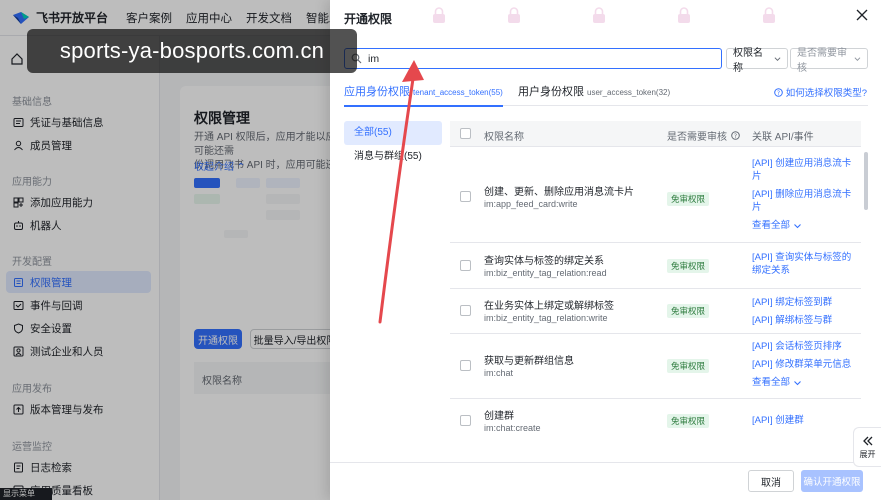 Image resolution: width=881 pixels, height=500 pixels. I want to click on table-row: 创建群 im:chat:create 免审权限 [API] 创建群, so click(655, 420).